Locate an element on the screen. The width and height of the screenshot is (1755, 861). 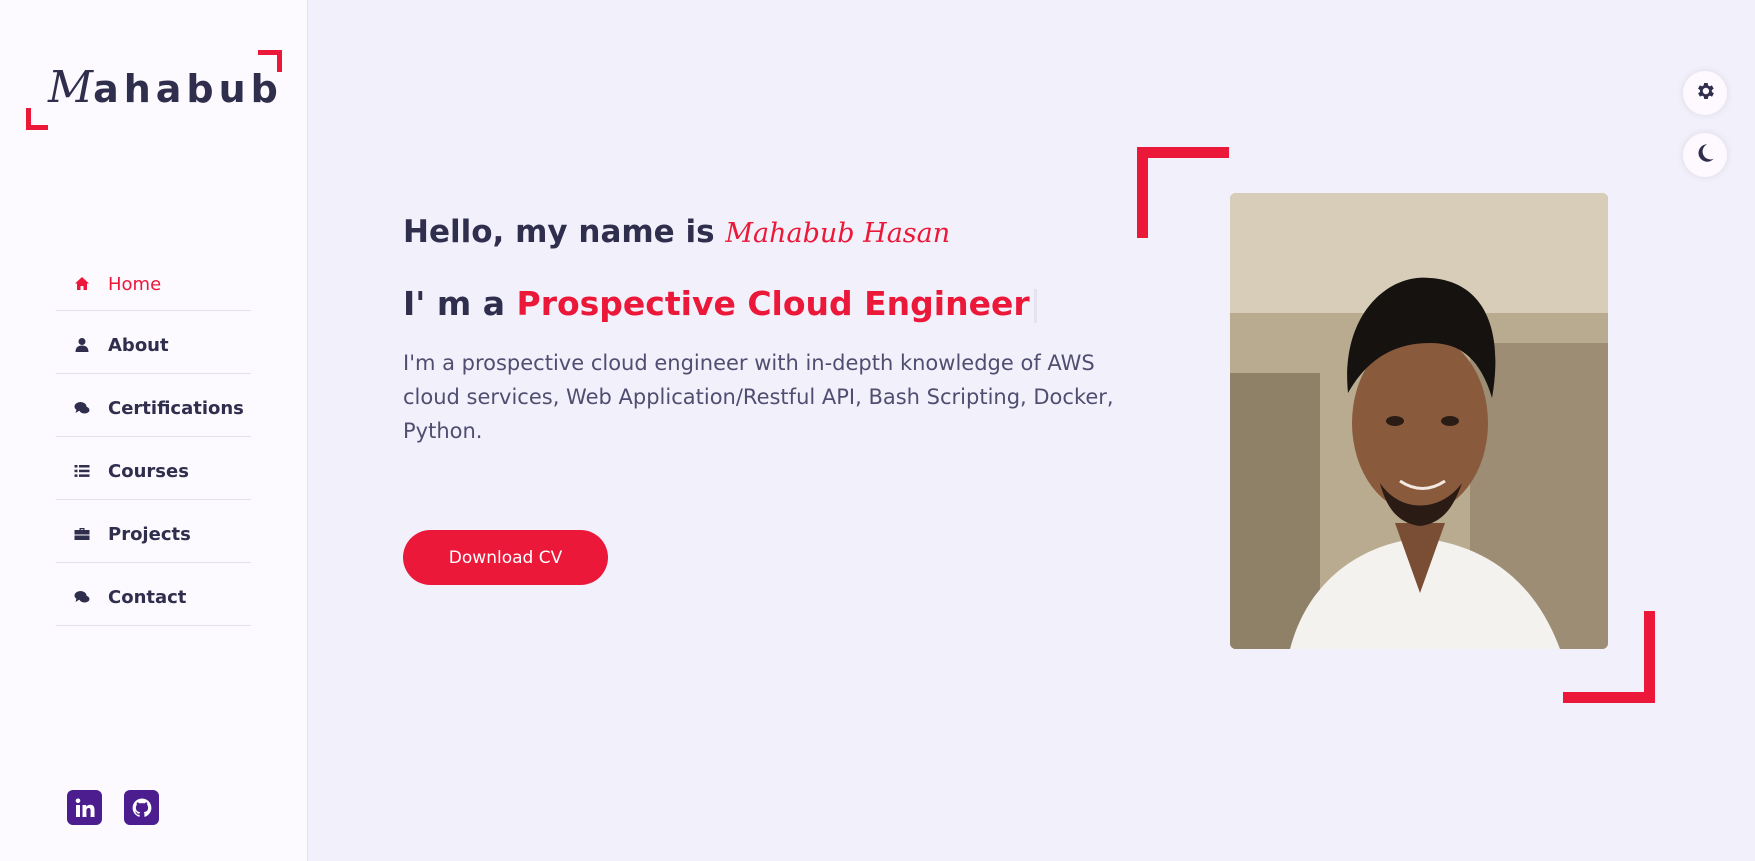
typing-cursor is located at coordinates (1035, 305).